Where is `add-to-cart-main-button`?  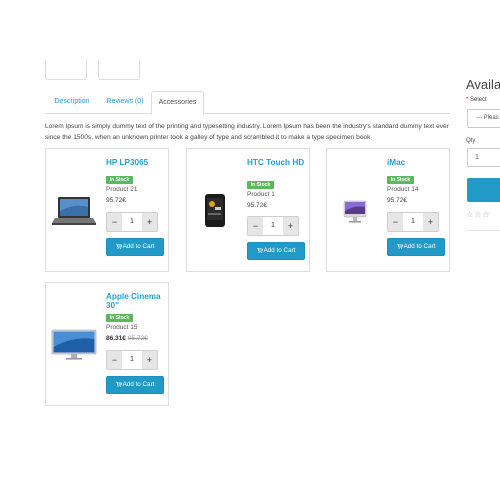 add-to-cart-main-button is located at coordinates (483, 190).